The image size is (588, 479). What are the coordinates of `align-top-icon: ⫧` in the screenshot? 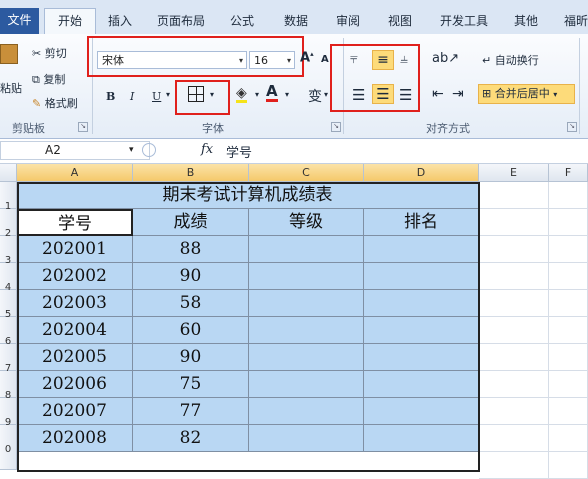 It's located at (354, 59).